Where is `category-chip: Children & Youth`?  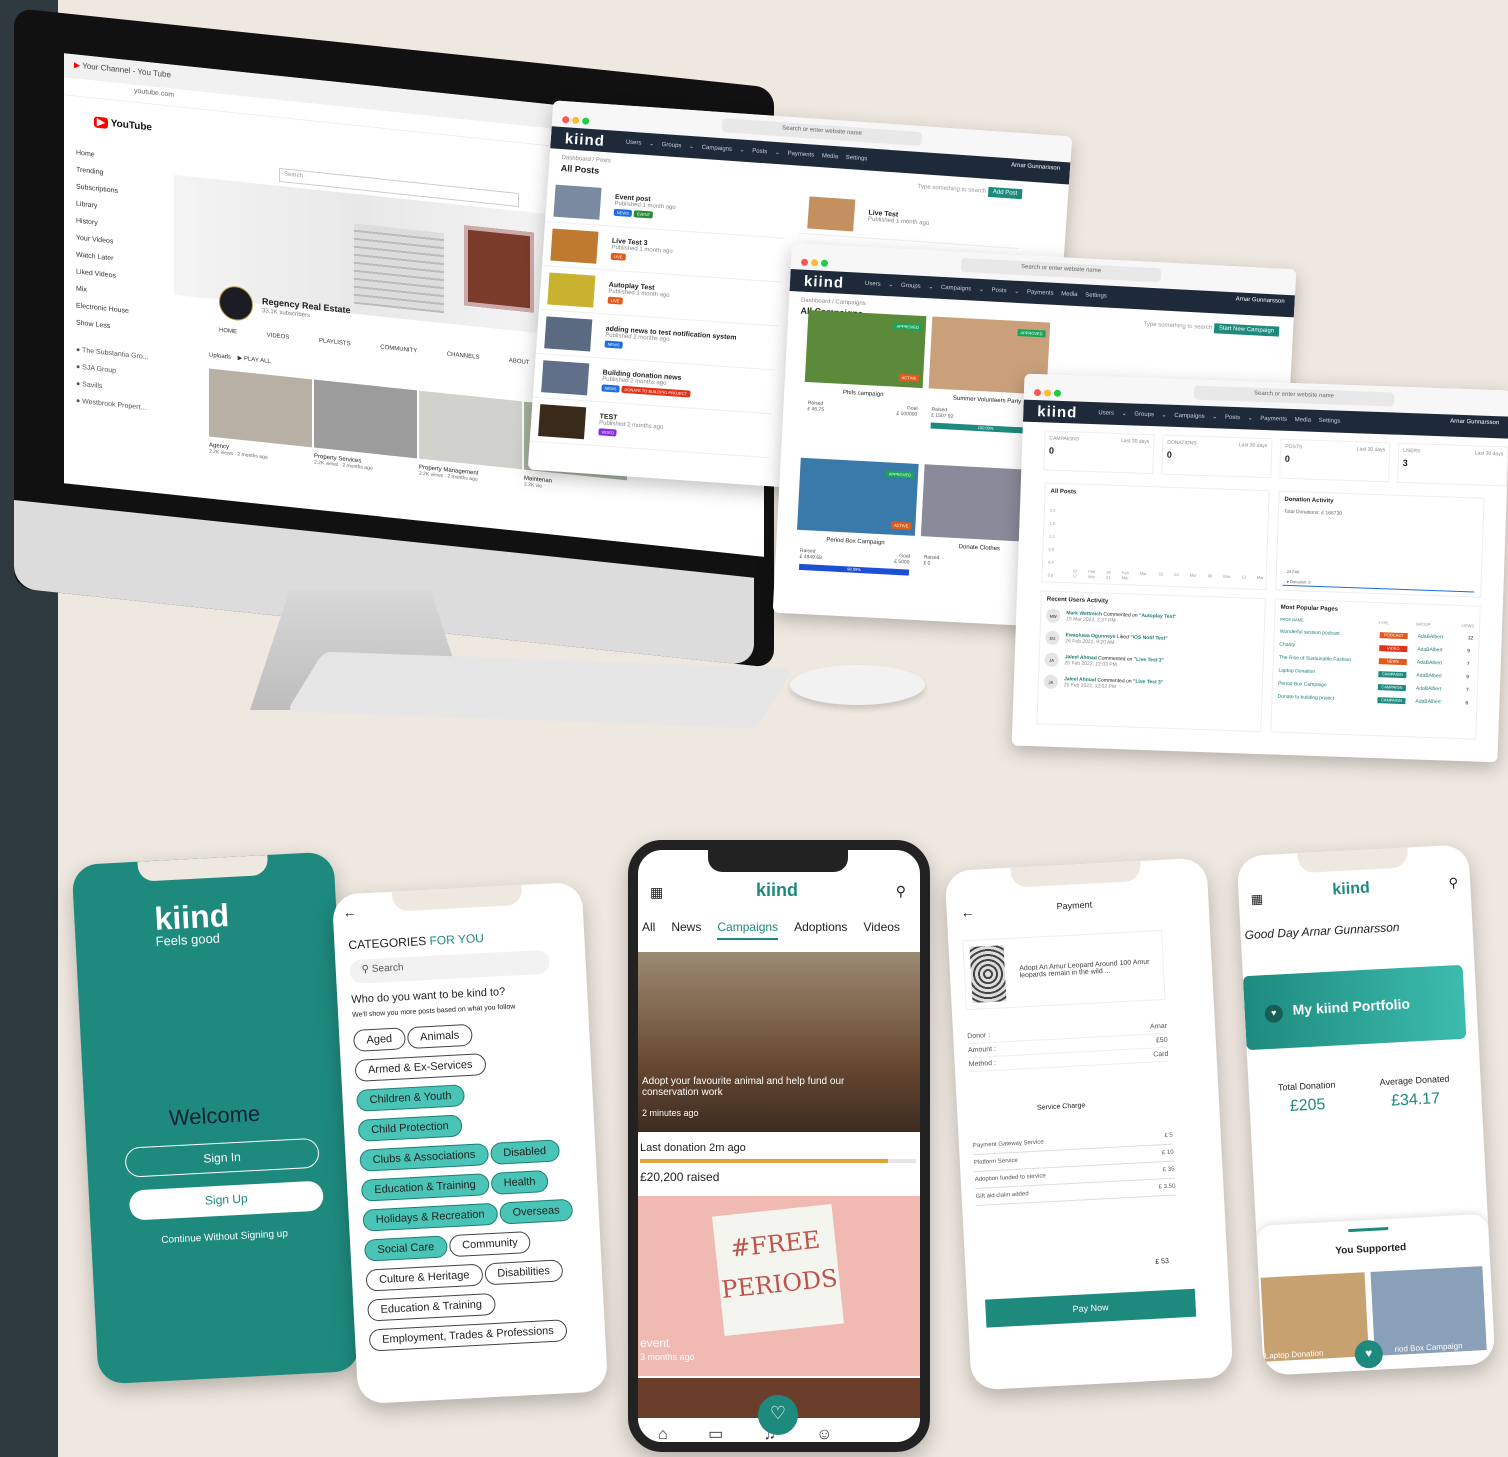 category-chip: Children & Youth is located at coordinates (411, 1098).